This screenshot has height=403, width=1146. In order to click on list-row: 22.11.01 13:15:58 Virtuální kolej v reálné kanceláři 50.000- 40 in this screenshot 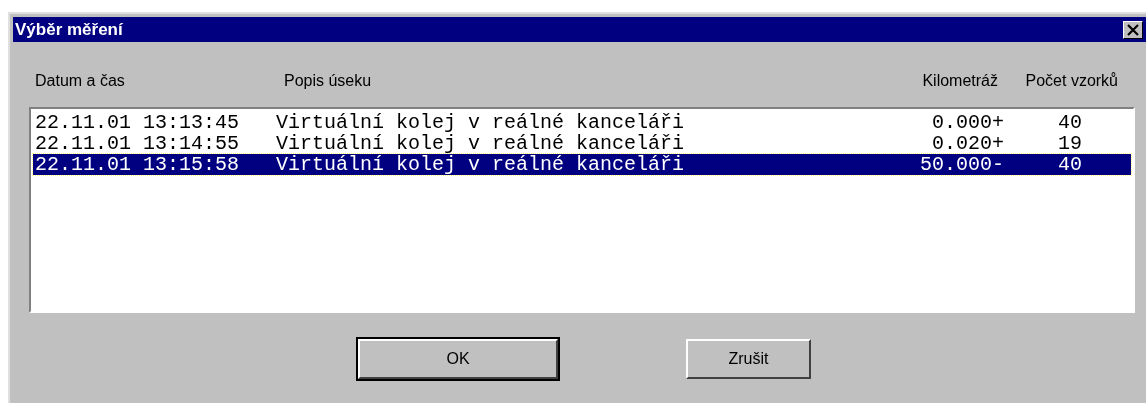, I will do `click(582, 164)`.